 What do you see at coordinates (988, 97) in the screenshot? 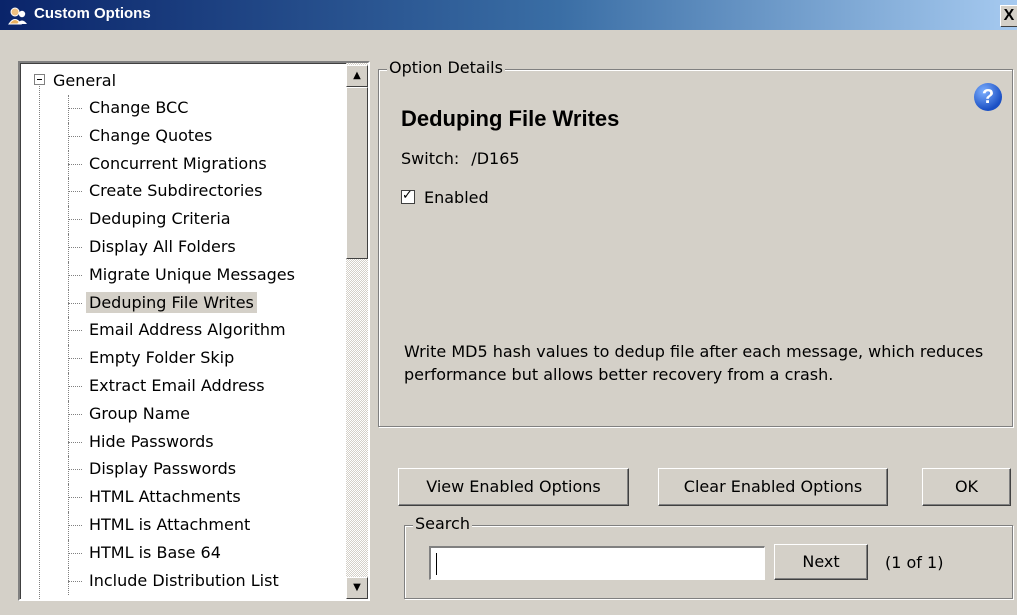
I see `help-icon: ?` at bounding box center [988, 97].